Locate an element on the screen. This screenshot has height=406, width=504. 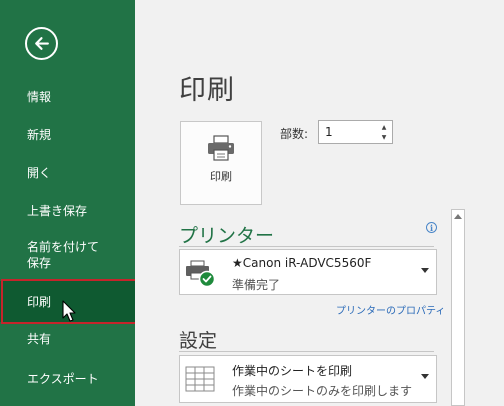
printer-status: 準備完了 is located at coordinates (256, 285).